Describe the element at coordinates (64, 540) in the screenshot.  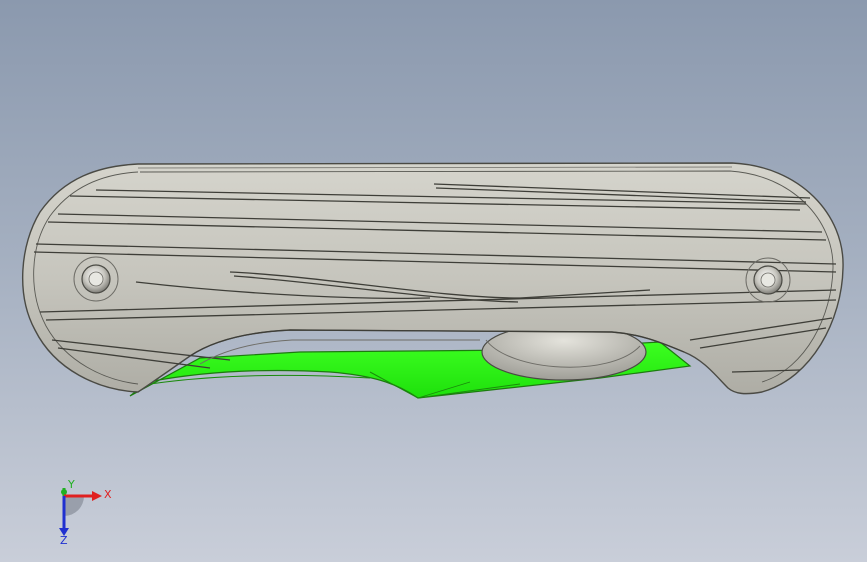
I see `z-axis-label: Z` at that location.